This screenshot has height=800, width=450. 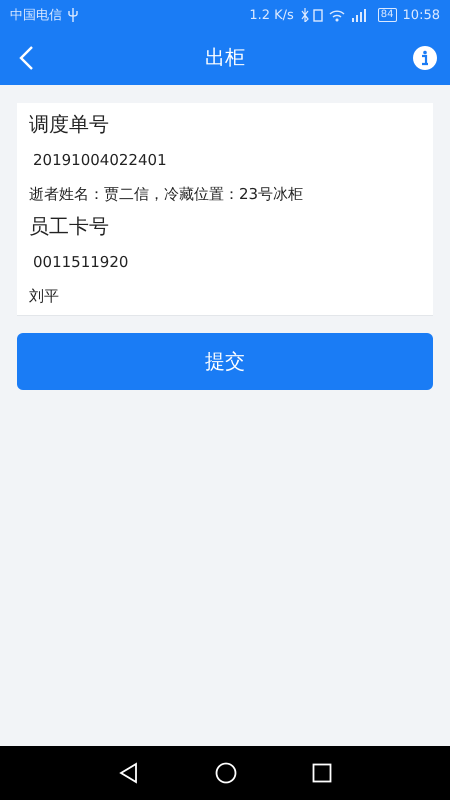 What do you see at coordinates (425, 57) in the screenshot?
I see `info-button` at bounding box center [425, 57].